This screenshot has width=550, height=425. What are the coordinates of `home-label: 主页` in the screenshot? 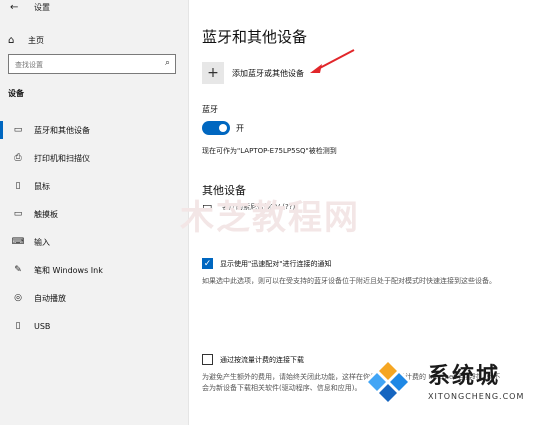 It's located at (36, 40).